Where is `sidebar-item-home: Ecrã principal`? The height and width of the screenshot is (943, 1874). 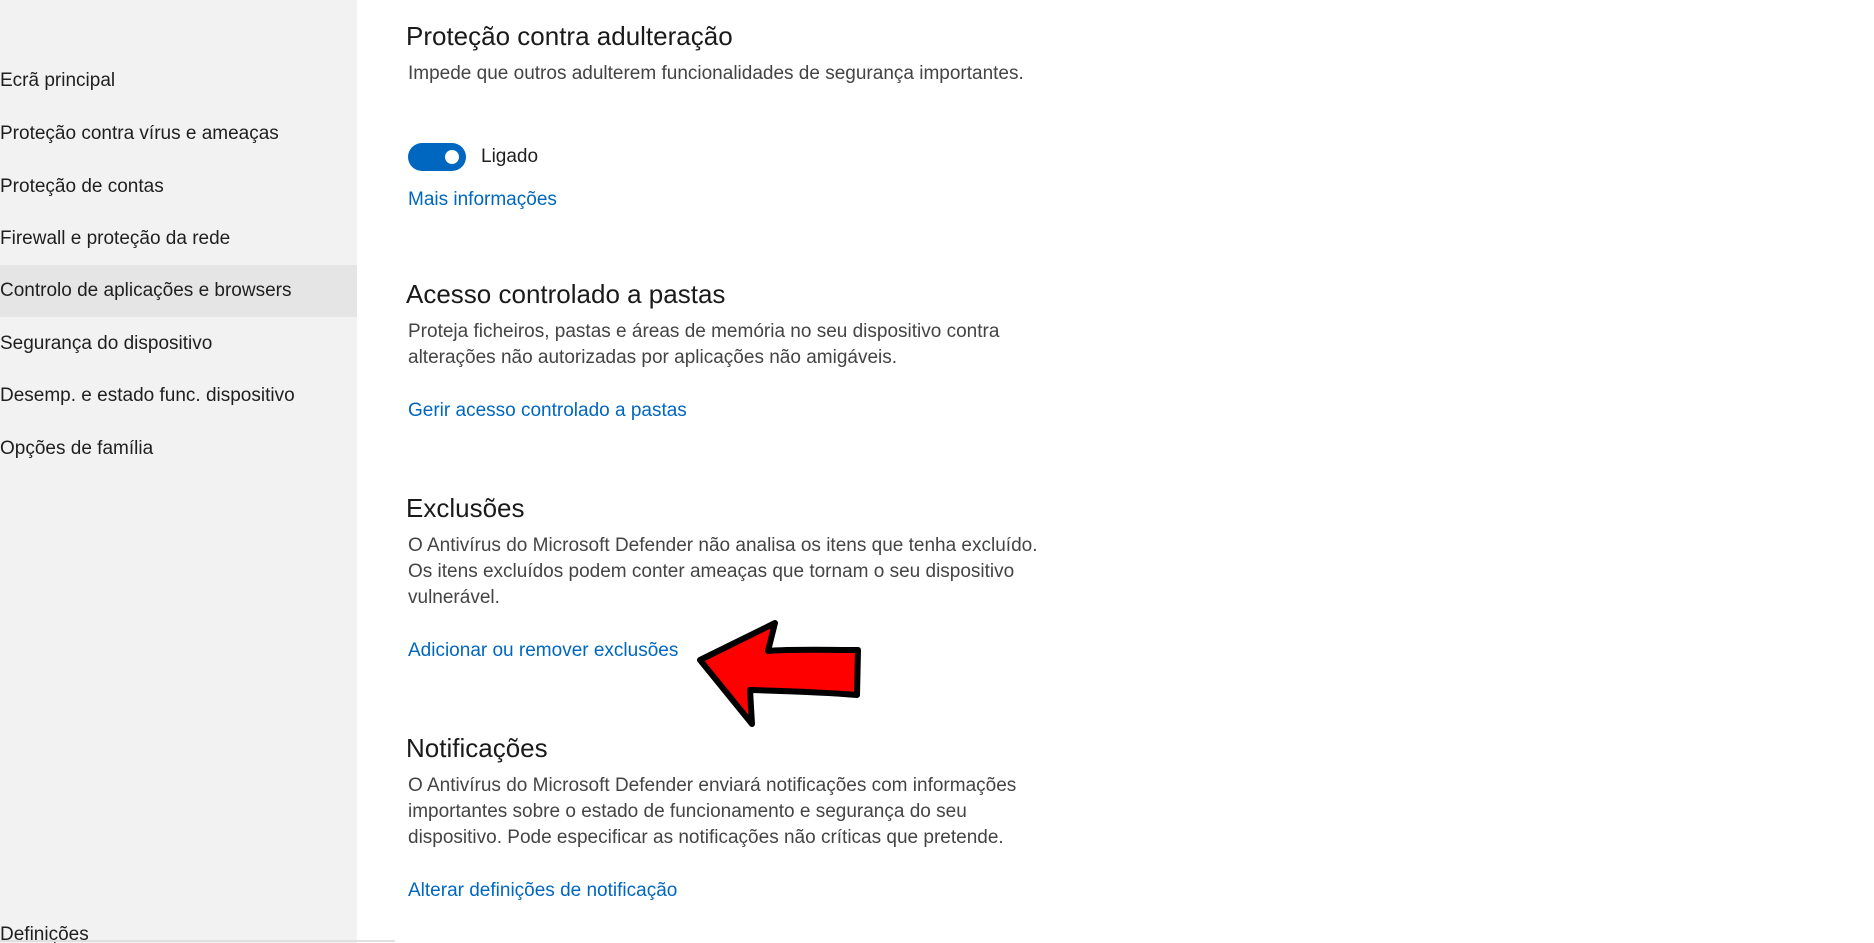
sidebar-item-home: Ecrã principal is located at coordinates (178, 81).